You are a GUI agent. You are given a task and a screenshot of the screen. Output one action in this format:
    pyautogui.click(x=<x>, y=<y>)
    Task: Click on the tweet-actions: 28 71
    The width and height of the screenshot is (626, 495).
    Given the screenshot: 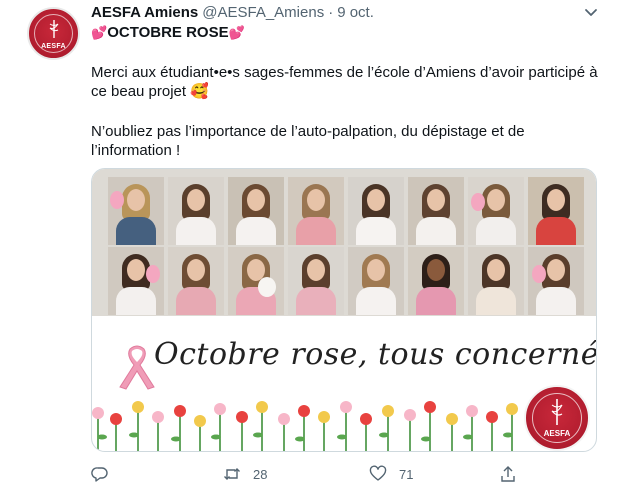 What is the action you would take?
    pyautogui.click(x=344, y=474)
    